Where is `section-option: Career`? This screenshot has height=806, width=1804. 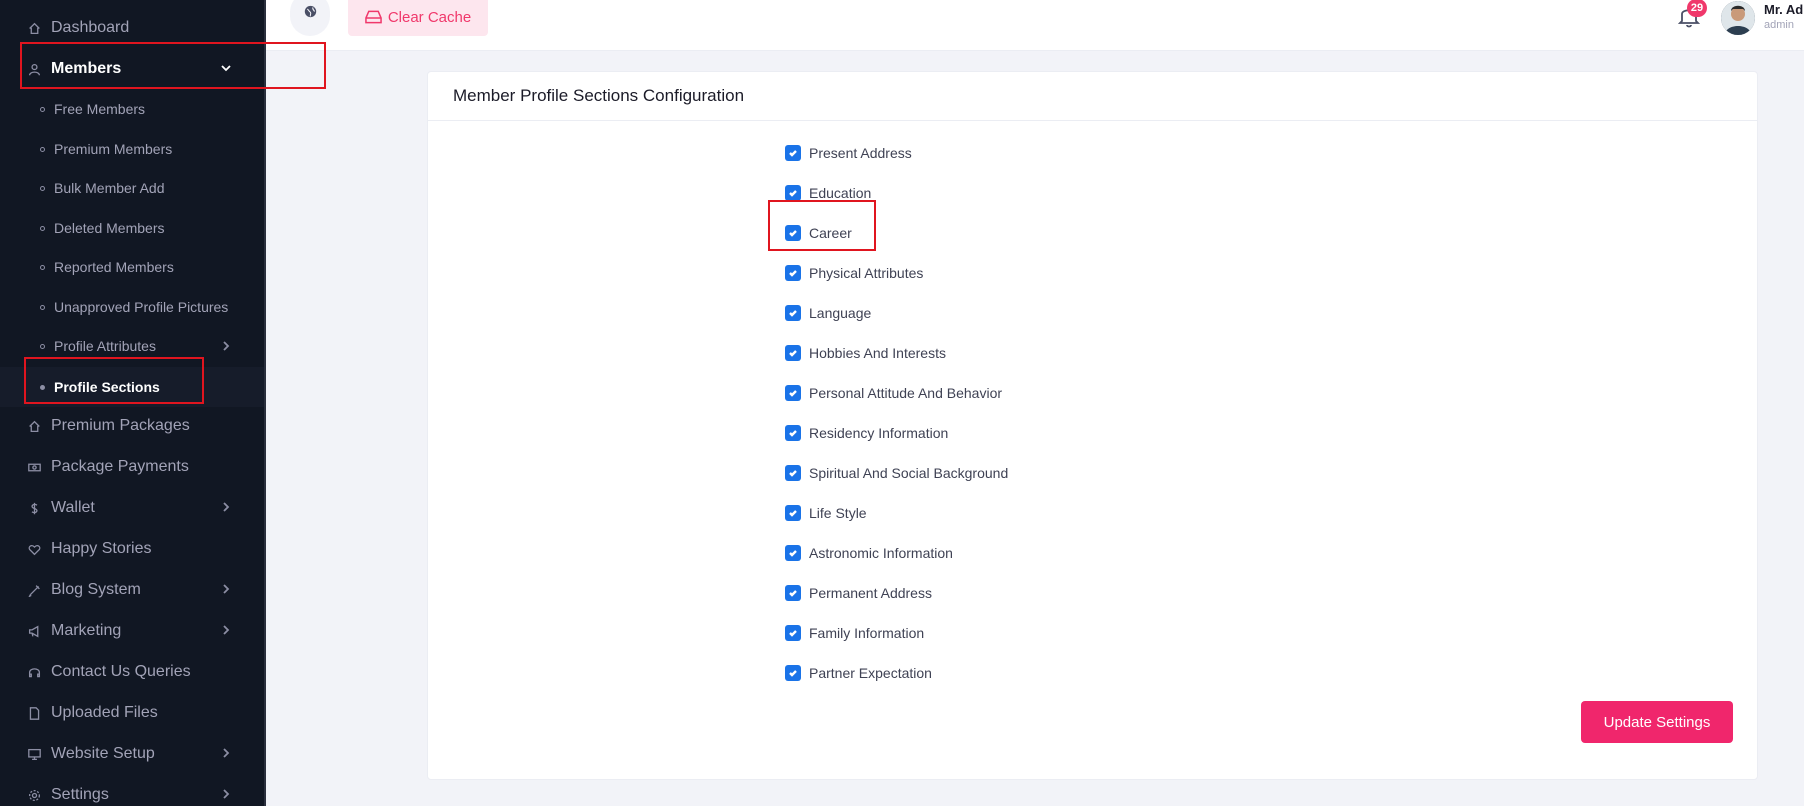
section-option: Career is located at coordinates (818, 233).